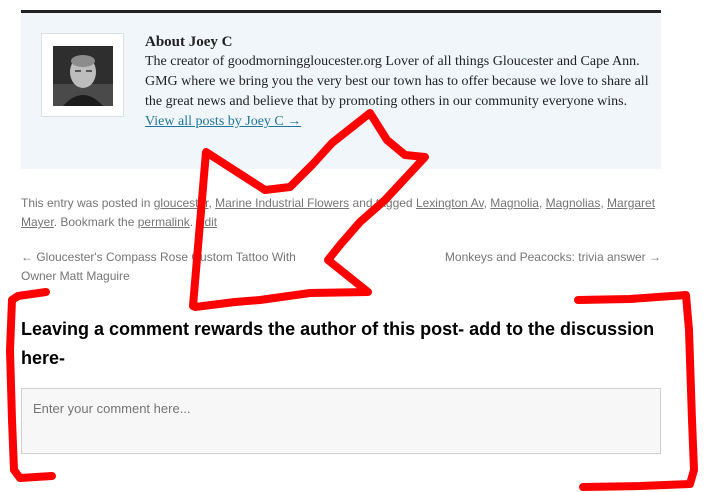  Describe the element at coordinates (282, 203) in the screenshot. I see `category-link-marine-industrial-flowers: Marine Industrial Flowers` at that location.